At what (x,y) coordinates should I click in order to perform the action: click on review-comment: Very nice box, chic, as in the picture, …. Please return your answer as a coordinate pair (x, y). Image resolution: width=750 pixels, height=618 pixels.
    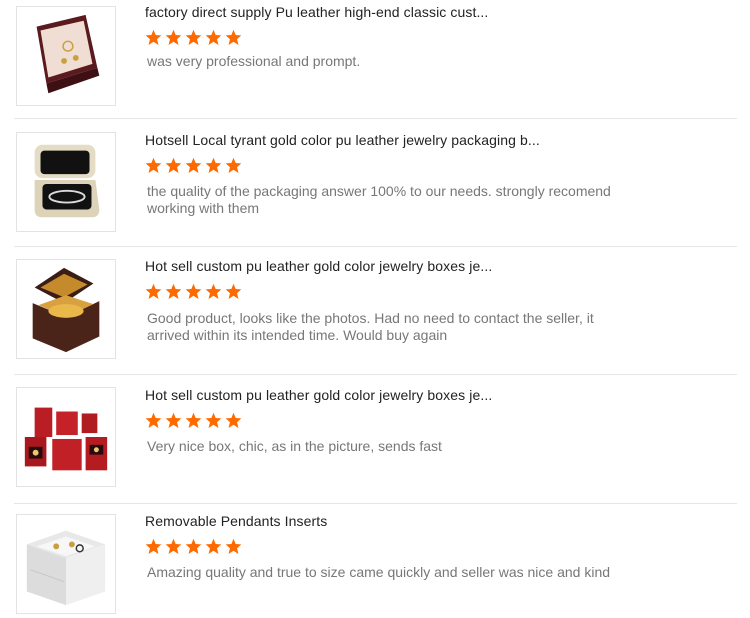
    Looking at the image, I should click on (294, 446).